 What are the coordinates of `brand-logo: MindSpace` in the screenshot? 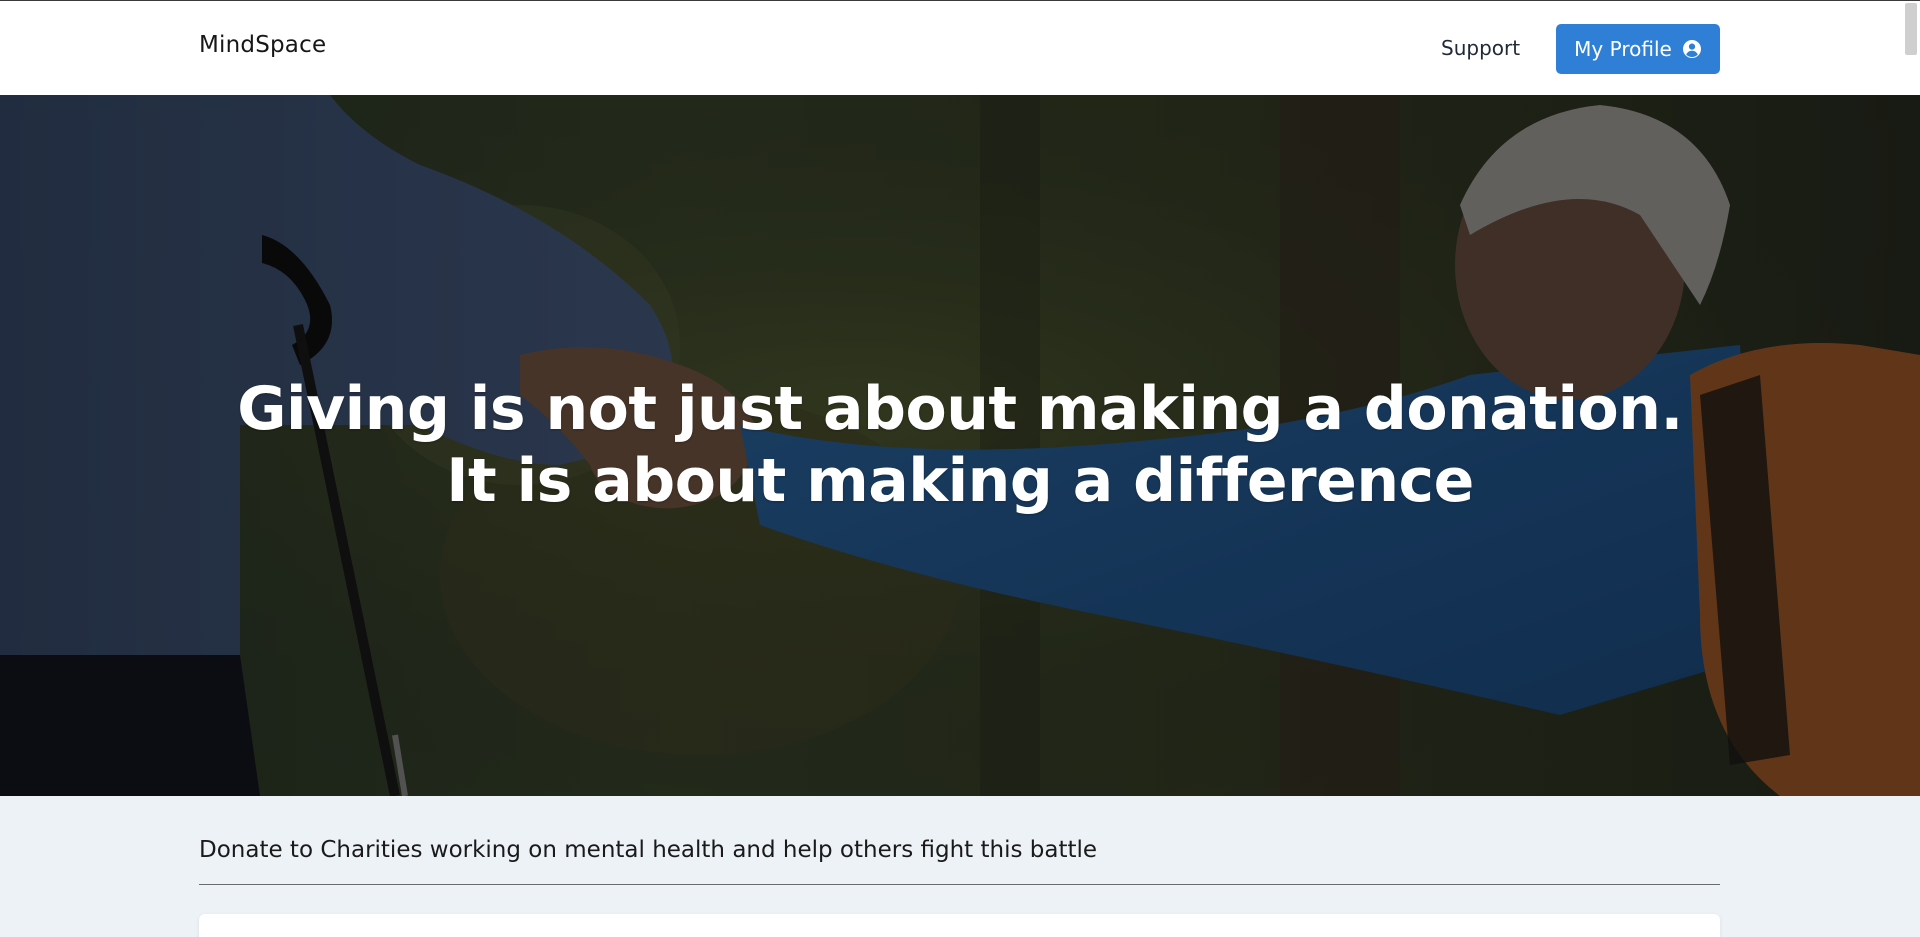 It's located at (262, 45).